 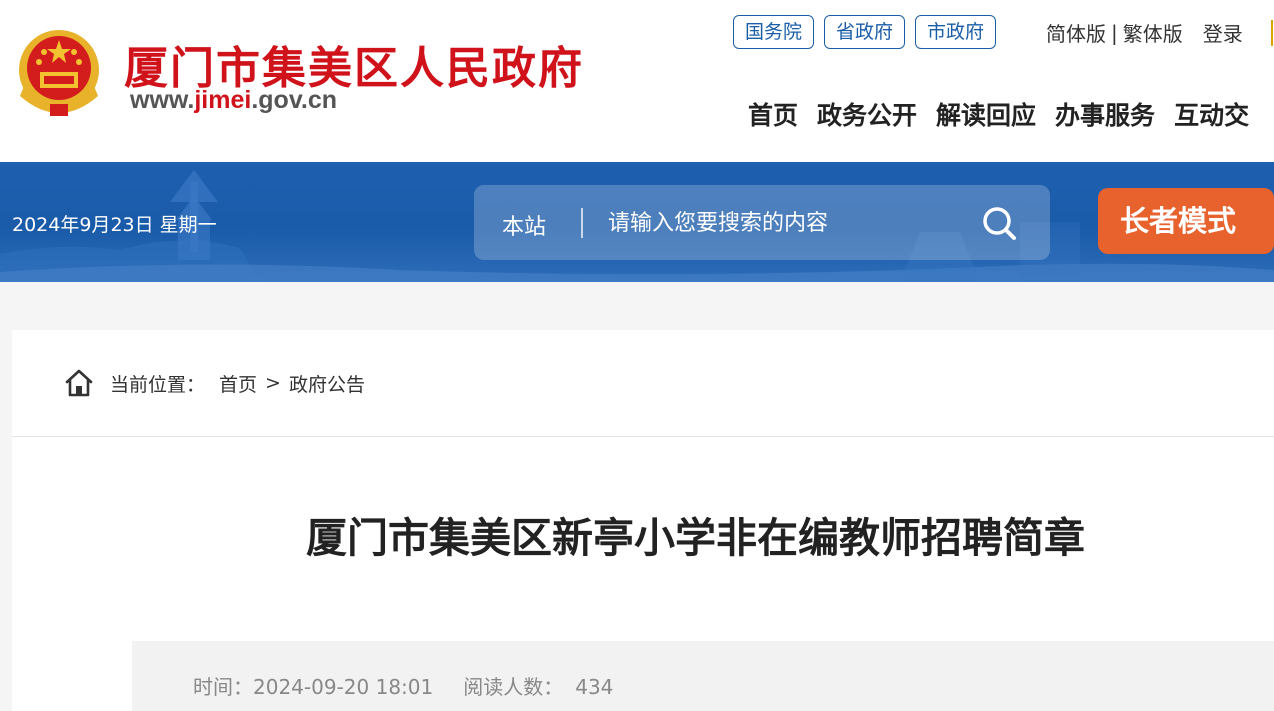 What do you see at coordinates (695, 538) in the screenshot?
I see `article-title: 厦门市集美区新亭小学非在编教师招聘简章` at bounding box center [695, 538].